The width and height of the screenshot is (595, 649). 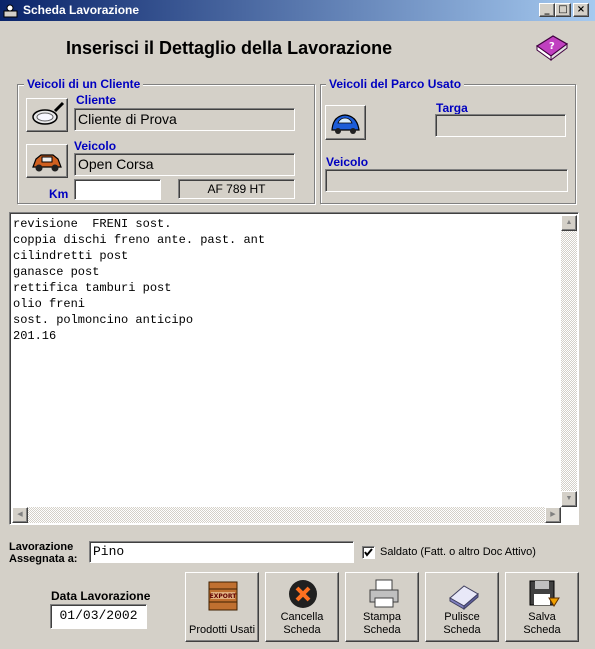 I want to click on window-title: Scheda Lavorazione, so click(x=81, y=10).